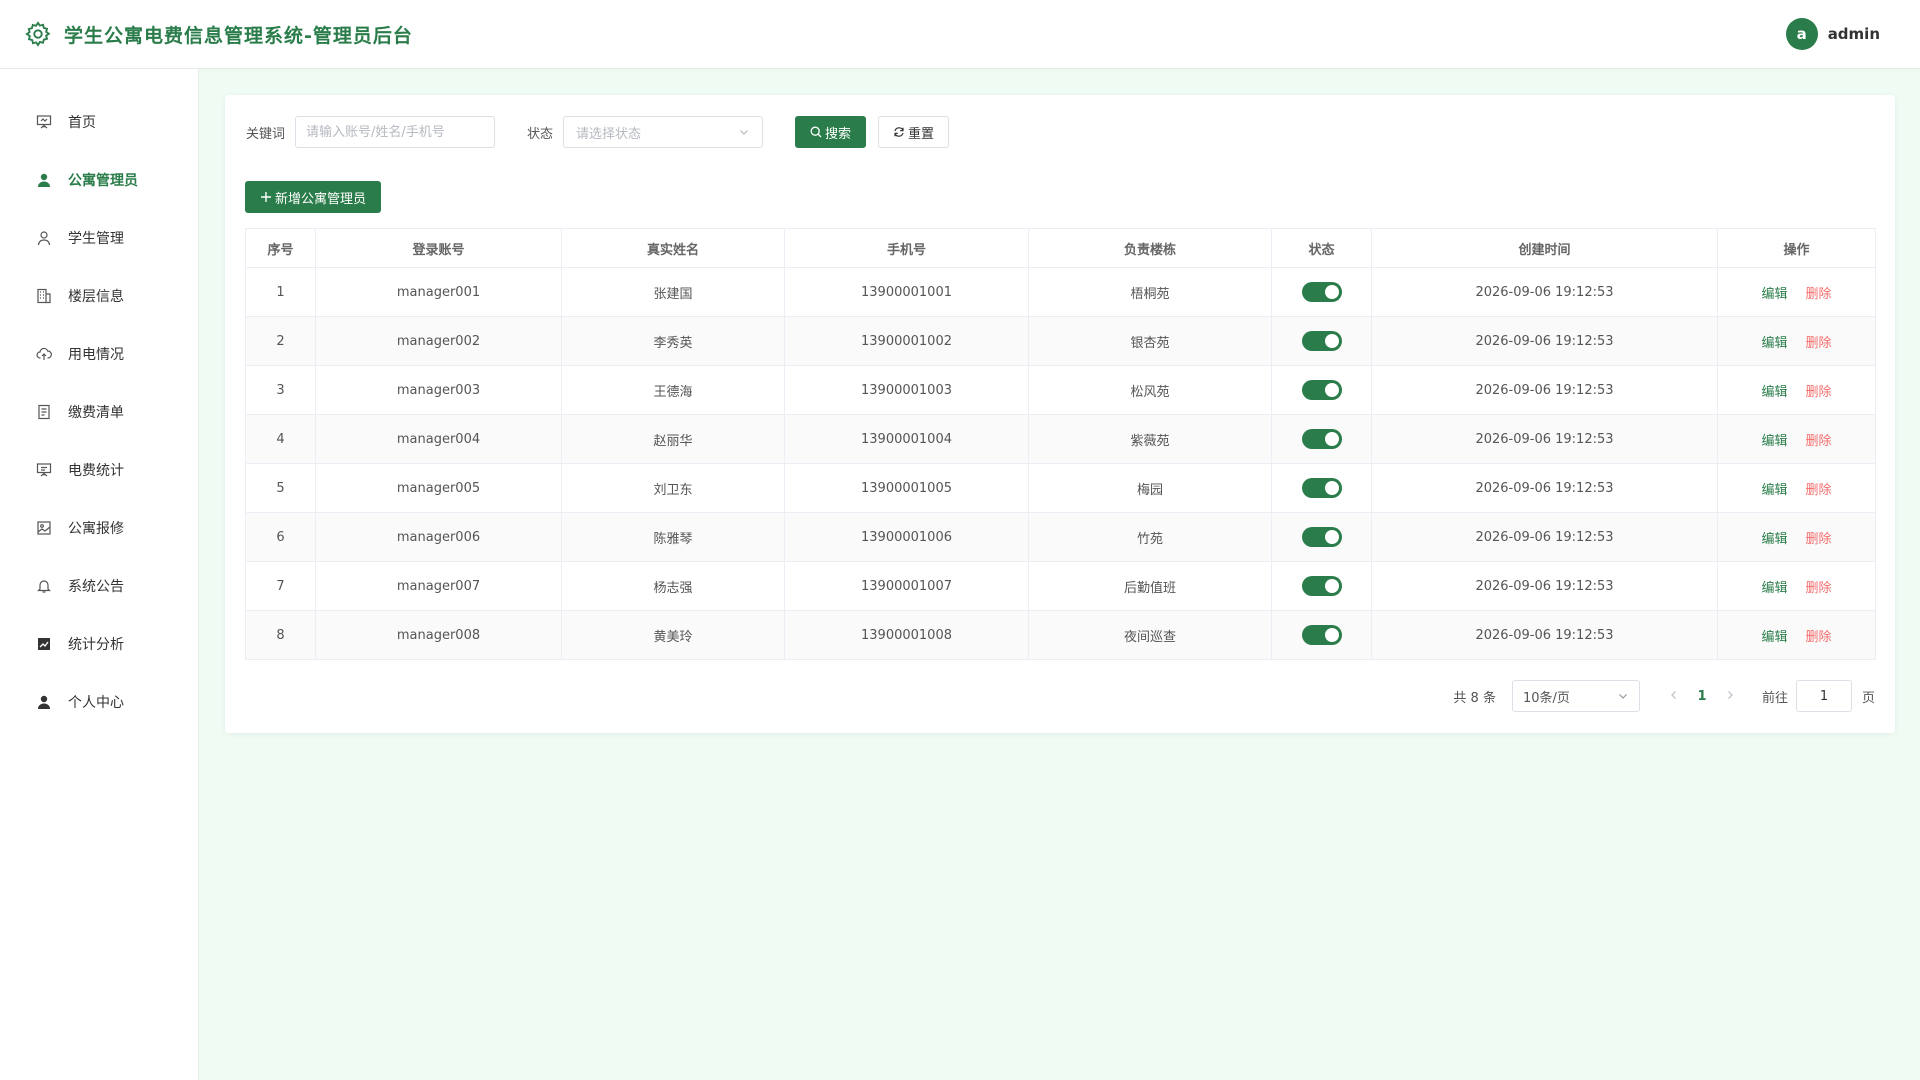  What do you see at coordinates (1854, 34) in the screenshot?
I see `username: admin` at bounding box center [1854, 34].